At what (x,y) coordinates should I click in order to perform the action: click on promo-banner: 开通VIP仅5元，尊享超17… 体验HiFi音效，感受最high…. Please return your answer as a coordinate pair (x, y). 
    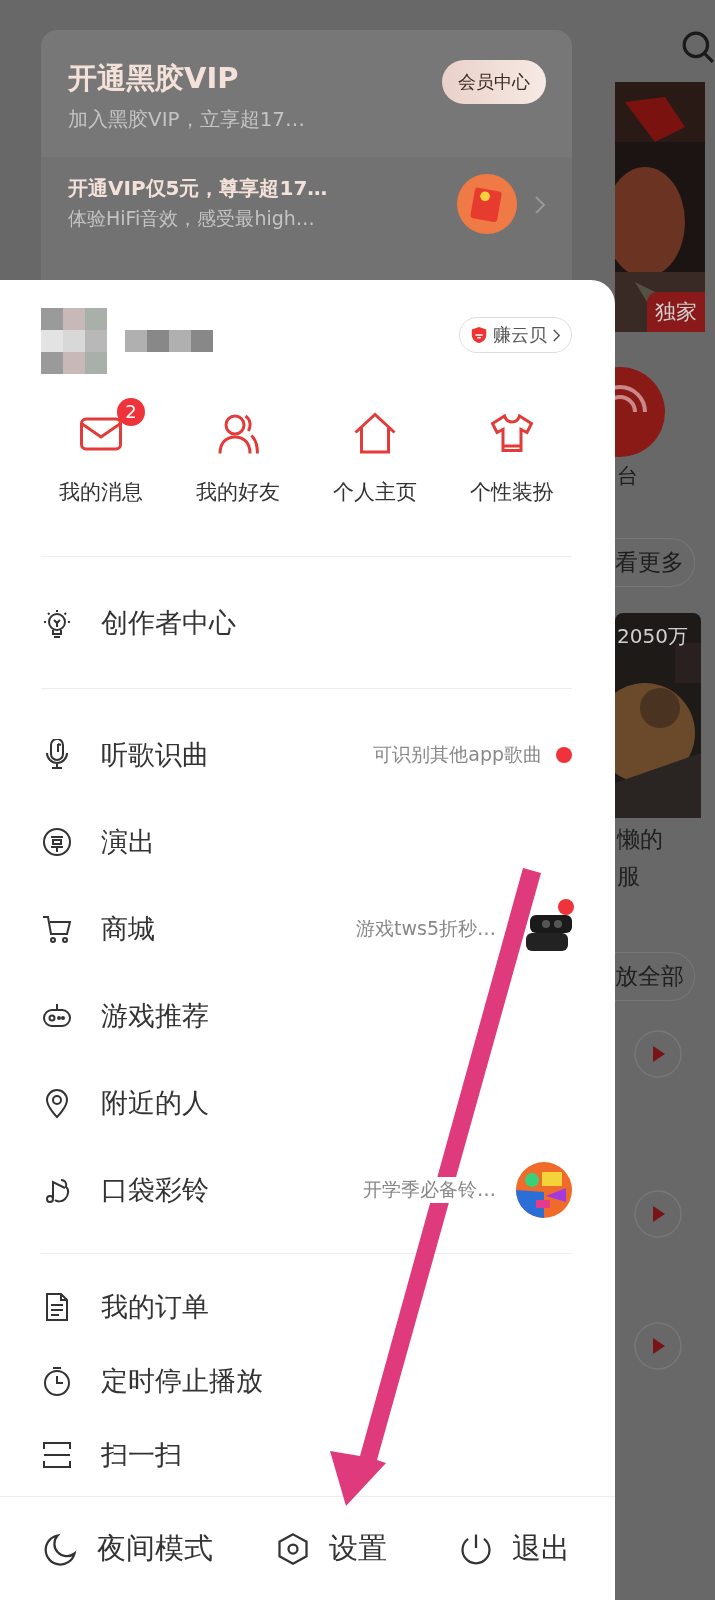
    Looking at the image, I should click on (306, 218).